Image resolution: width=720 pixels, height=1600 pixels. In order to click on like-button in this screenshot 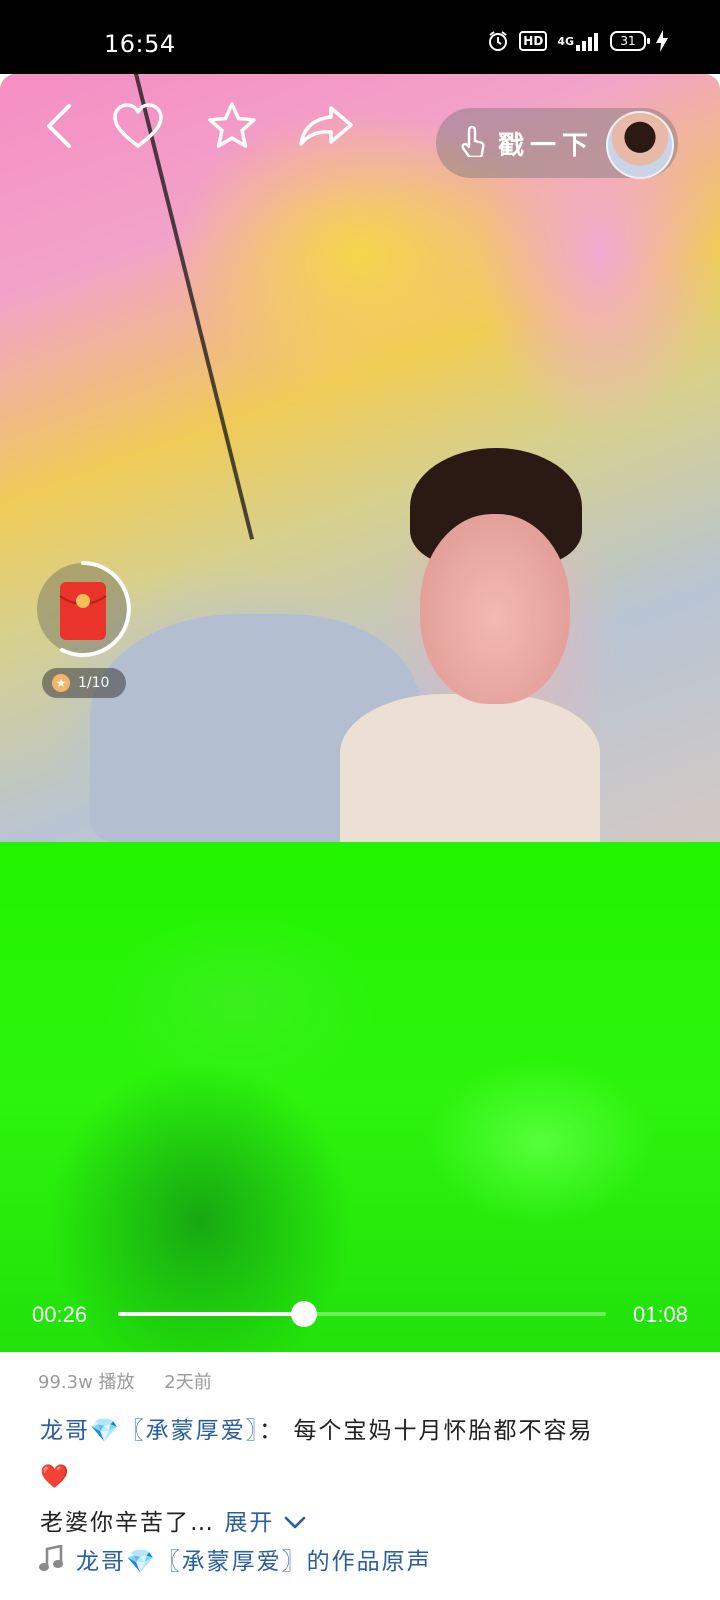, I will do `click(138, 126)`.